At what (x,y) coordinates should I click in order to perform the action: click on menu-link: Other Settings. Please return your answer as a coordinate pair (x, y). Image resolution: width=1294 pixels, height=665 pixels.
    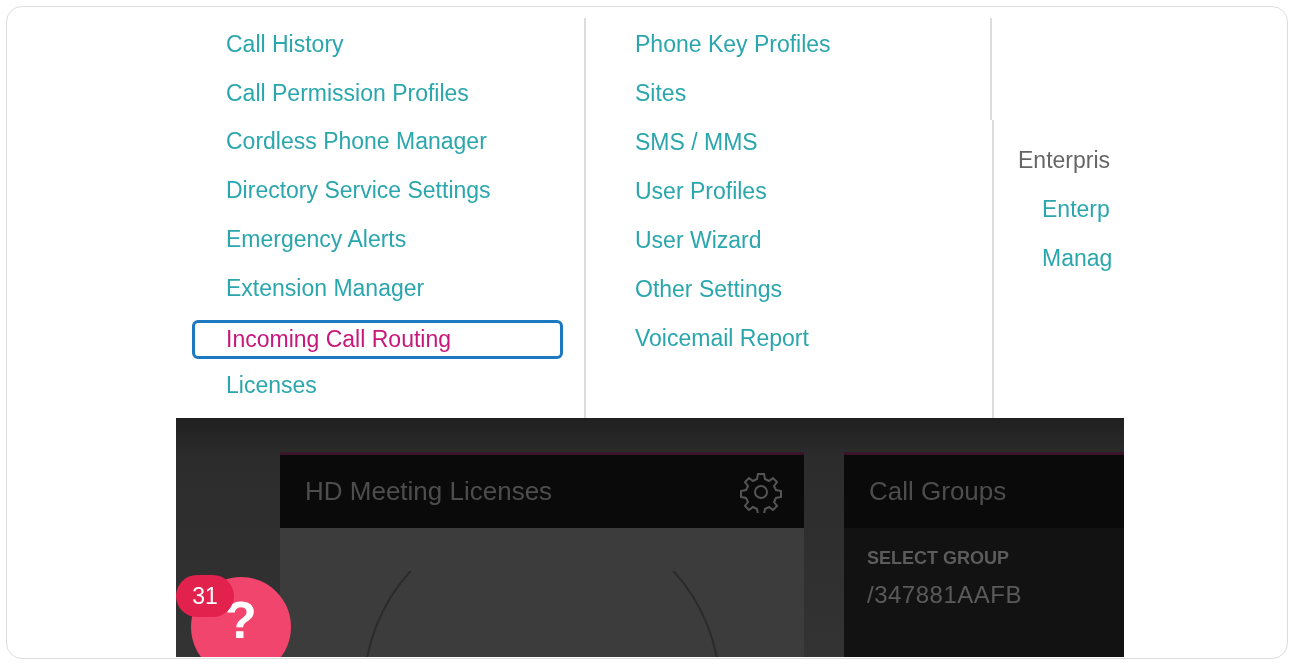
    Looking at the image, I should click on (709, 297).